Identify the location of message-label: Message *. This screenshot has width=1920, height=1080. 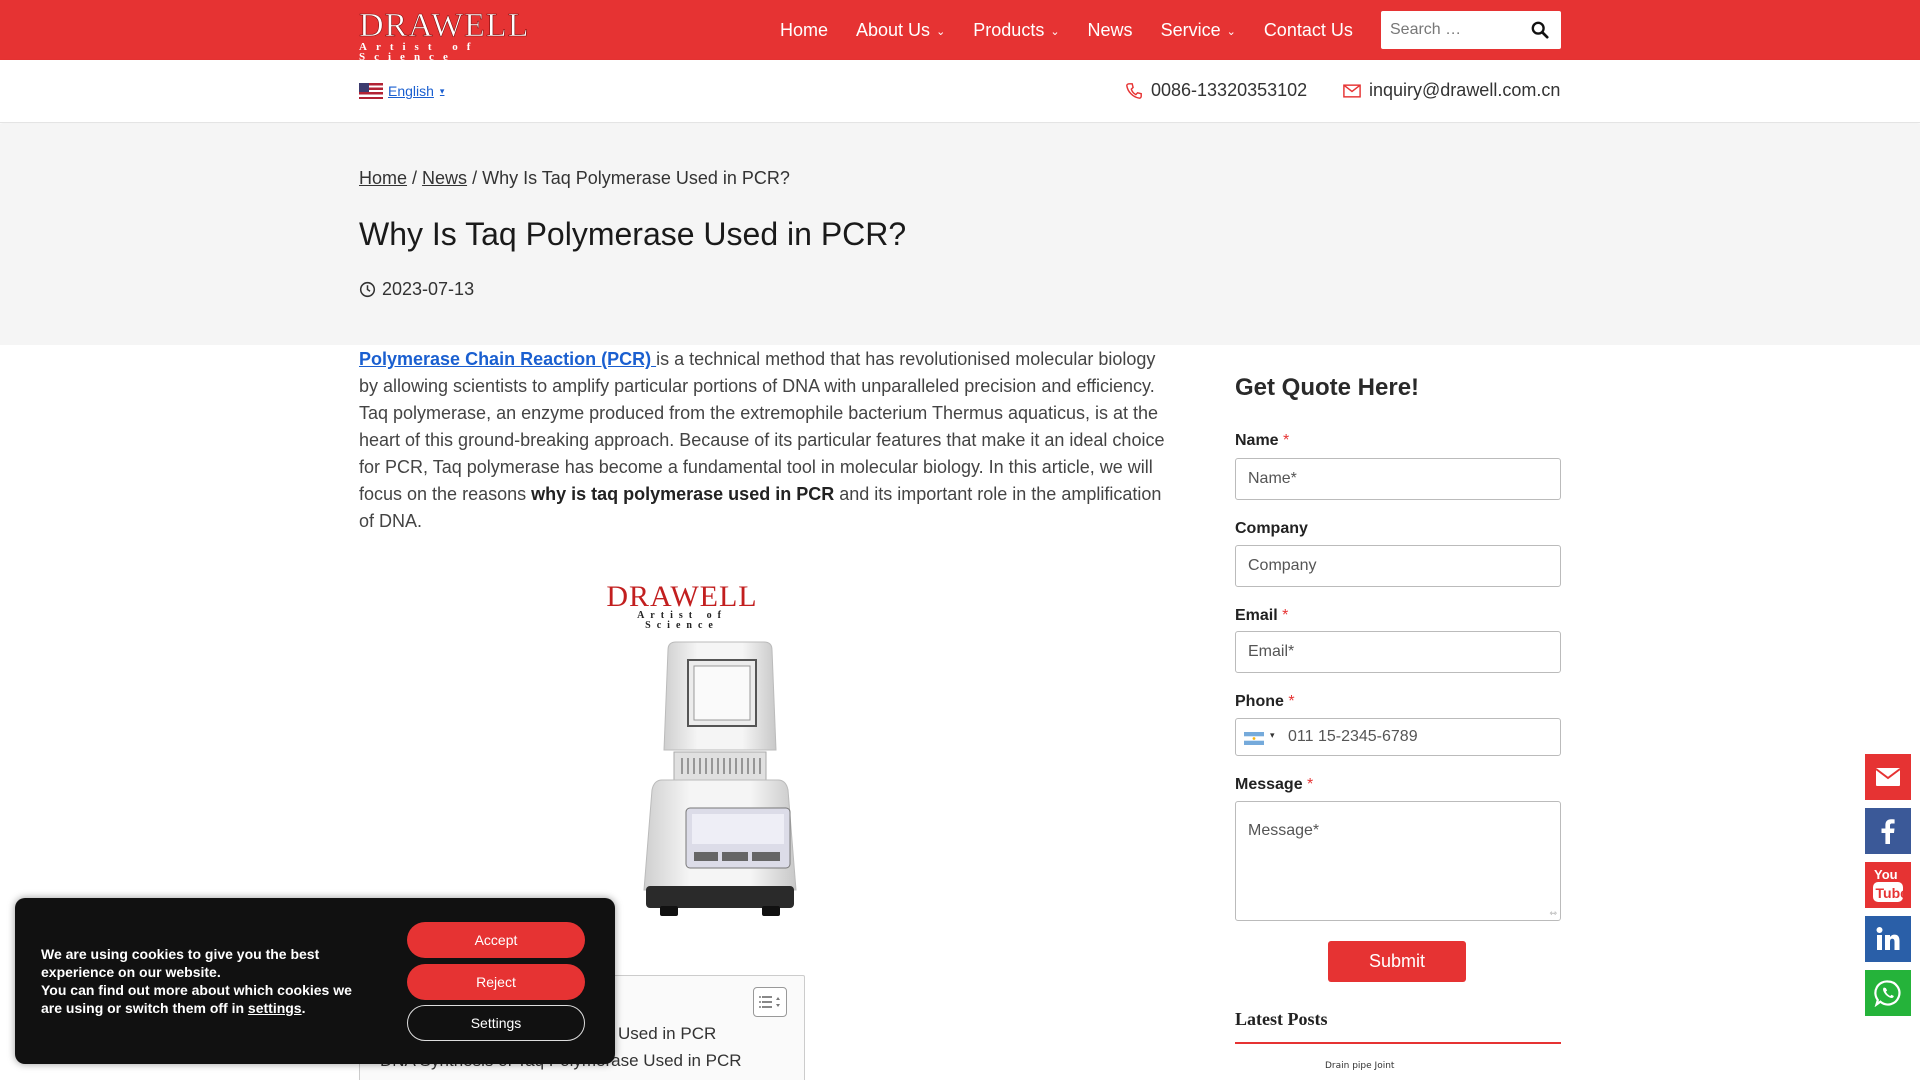
(1274, 785).